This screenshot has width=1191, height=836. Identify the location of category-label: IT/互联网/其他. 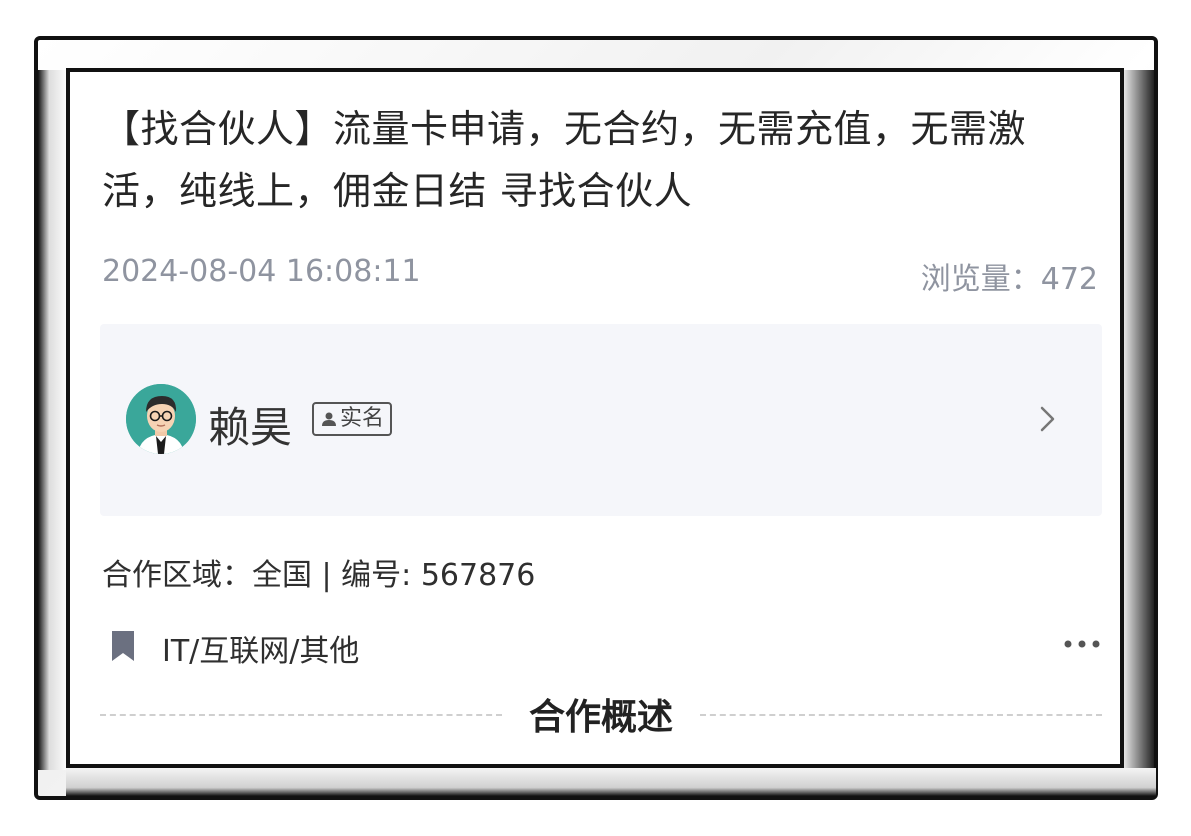
(261, 651).